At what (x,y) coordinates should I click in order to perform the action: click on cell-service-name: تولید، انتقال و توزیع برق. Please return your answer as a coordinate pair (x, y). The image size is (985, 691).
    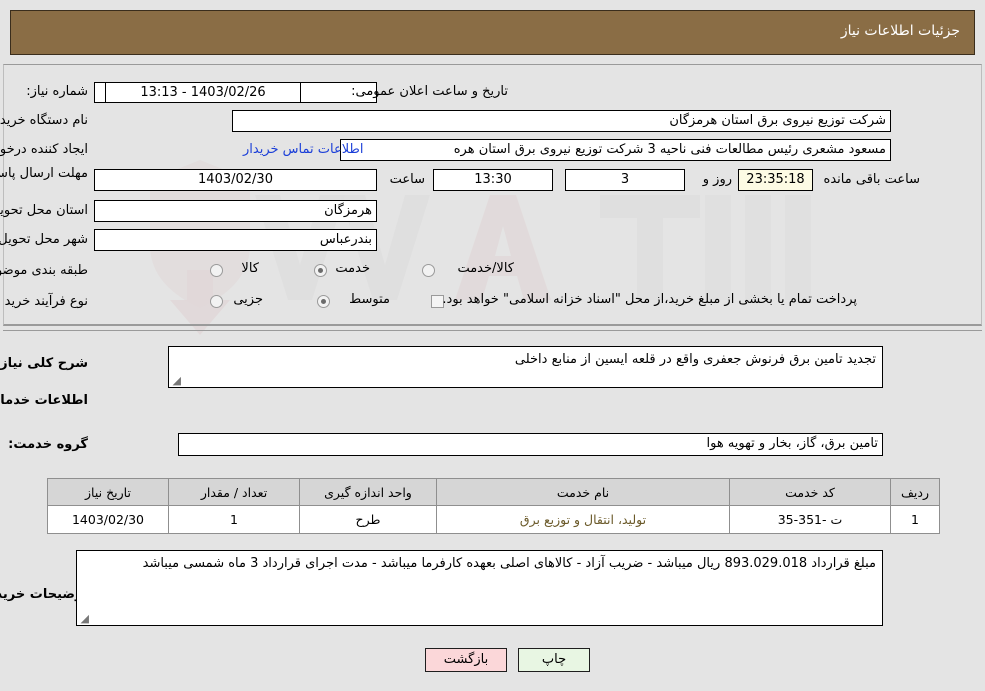
    Looking at the image, I should click on (583, 519).